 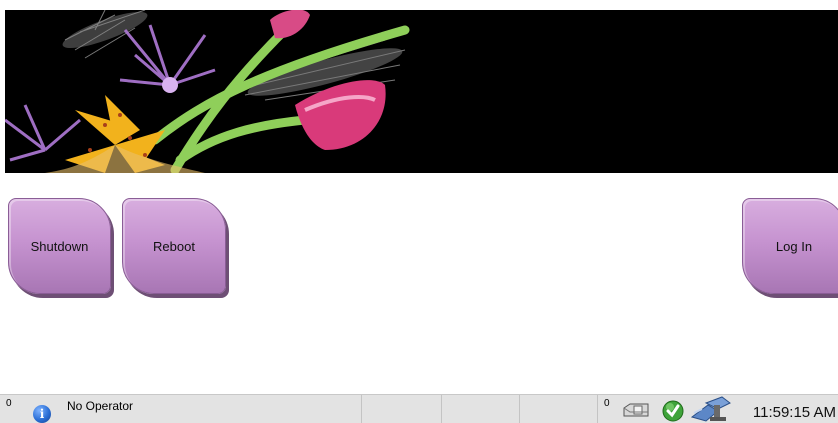 What do you see at coordinates (794, 412) in the screenshot?
I see `clock: 11:59:15 AM` at bounding box center [794, 412].